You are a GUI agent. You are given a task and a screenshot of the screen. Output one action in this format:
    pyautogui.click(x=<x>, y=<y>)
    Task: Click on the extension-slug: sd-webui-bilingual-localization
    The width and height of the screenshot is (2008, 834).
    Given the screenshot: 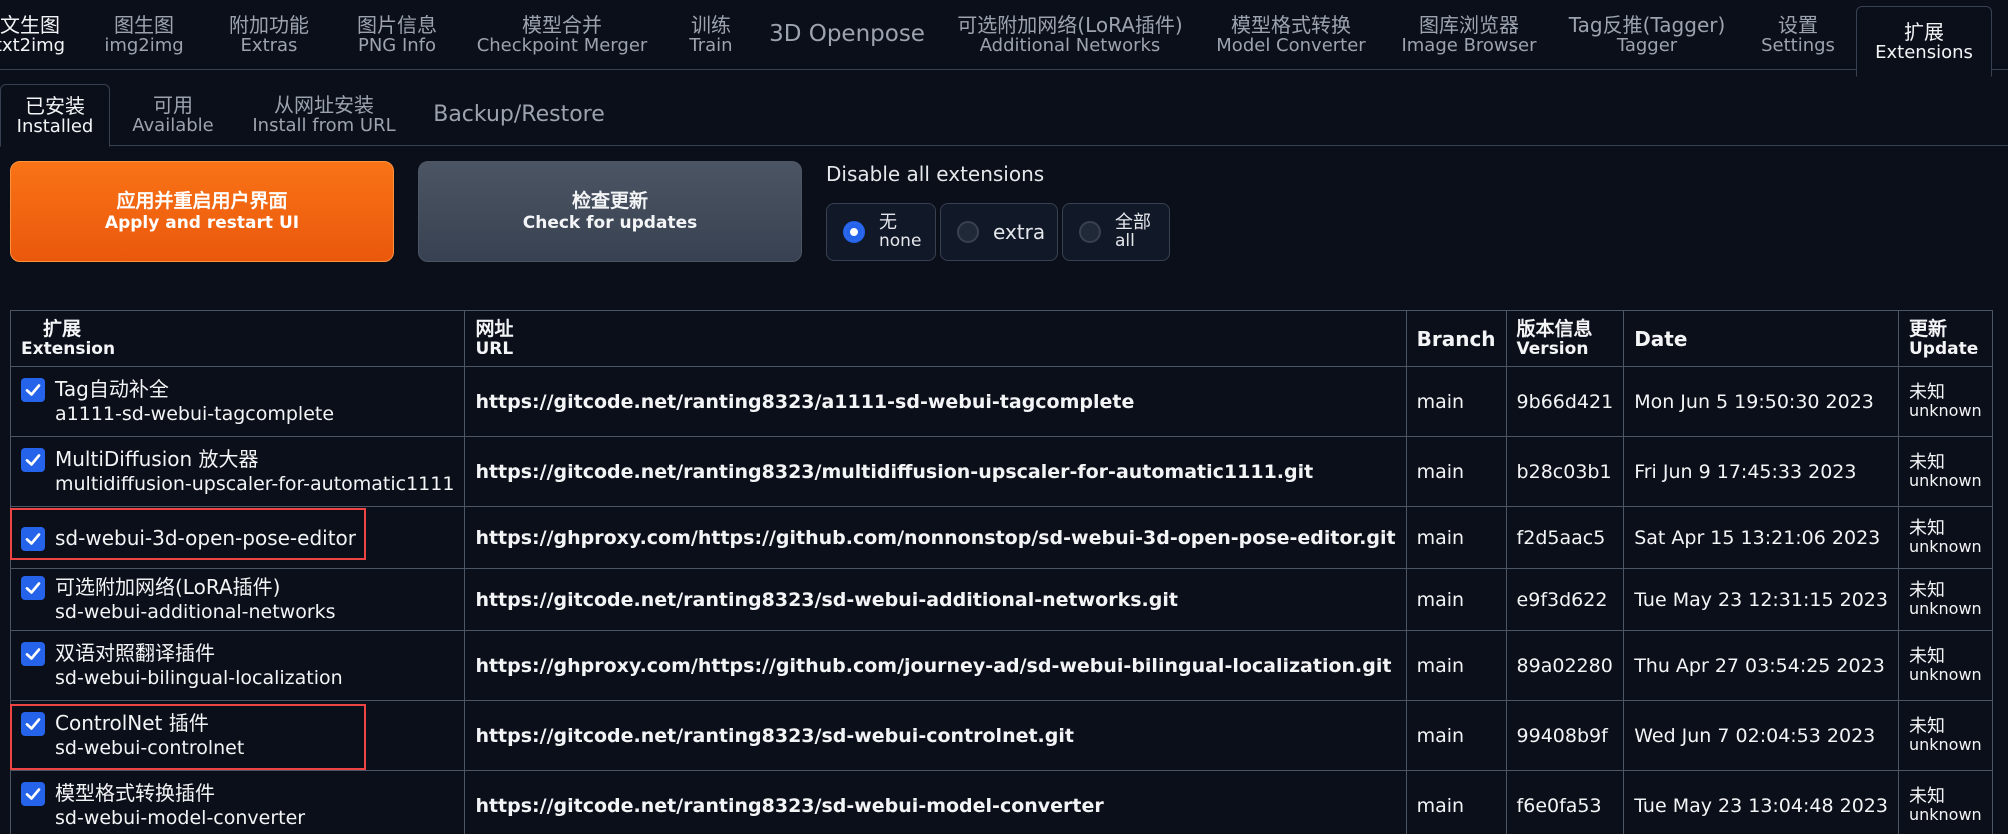 What is the action you would take?
    pyautogui.click(x=199, y=678)
    